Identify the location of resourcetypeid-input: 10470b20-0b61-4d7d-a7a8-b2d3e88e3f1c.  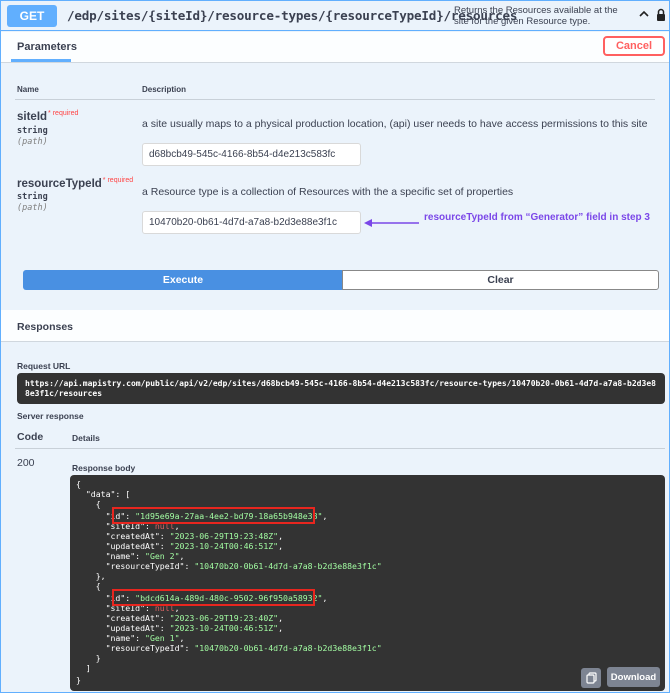
(251, 222).